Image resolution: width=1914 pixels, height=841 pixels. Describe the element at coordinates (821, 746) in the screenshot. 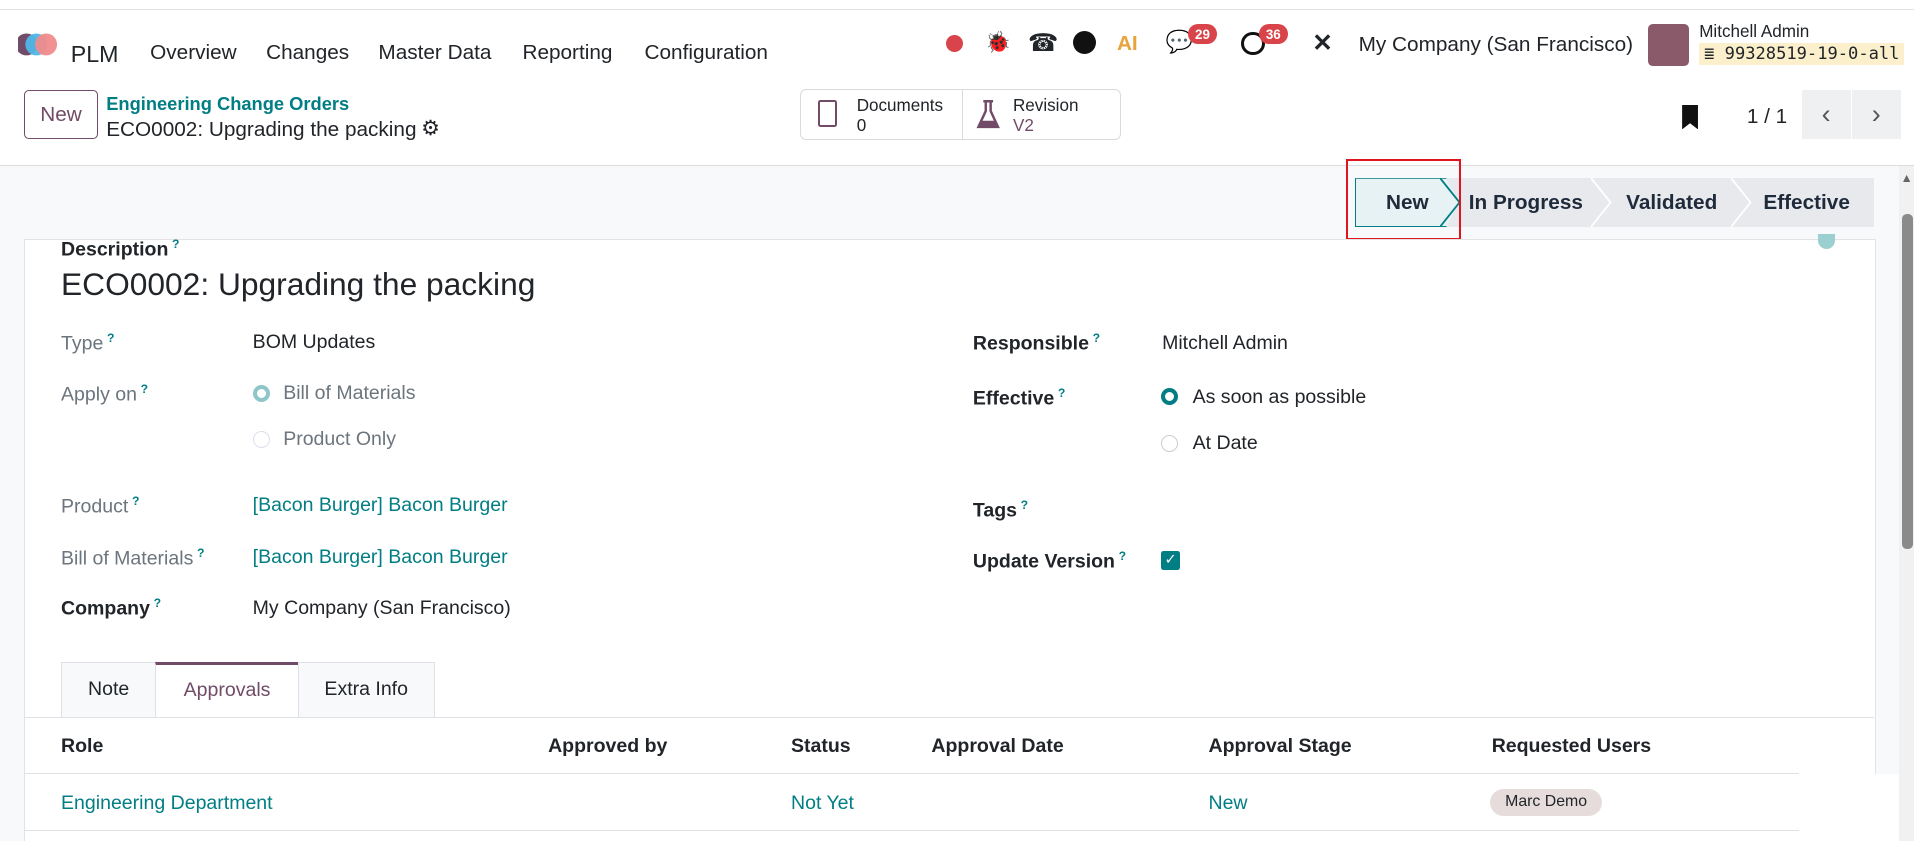

I see `col-status: Status` at that location.